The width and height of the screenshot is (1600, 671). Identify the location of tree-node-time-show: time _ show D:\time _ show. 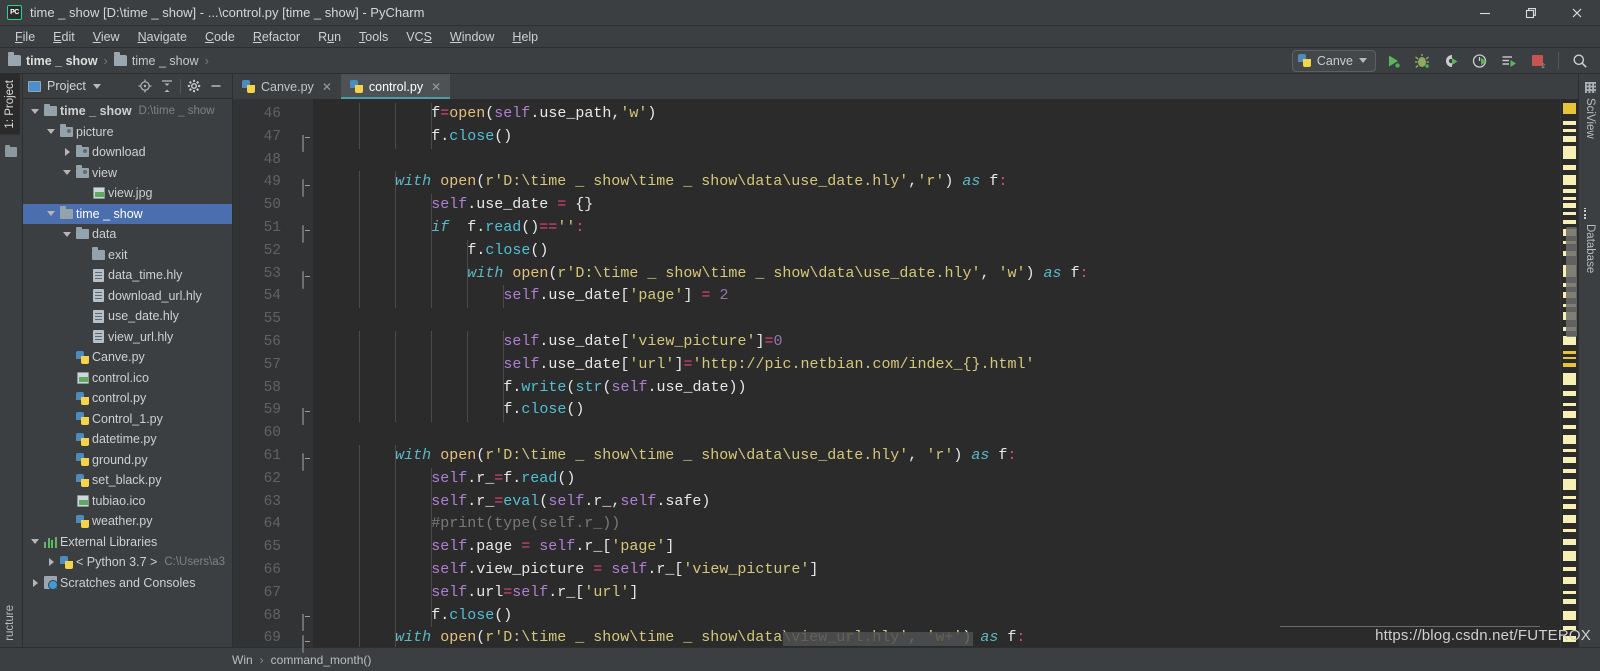
(127, 111).